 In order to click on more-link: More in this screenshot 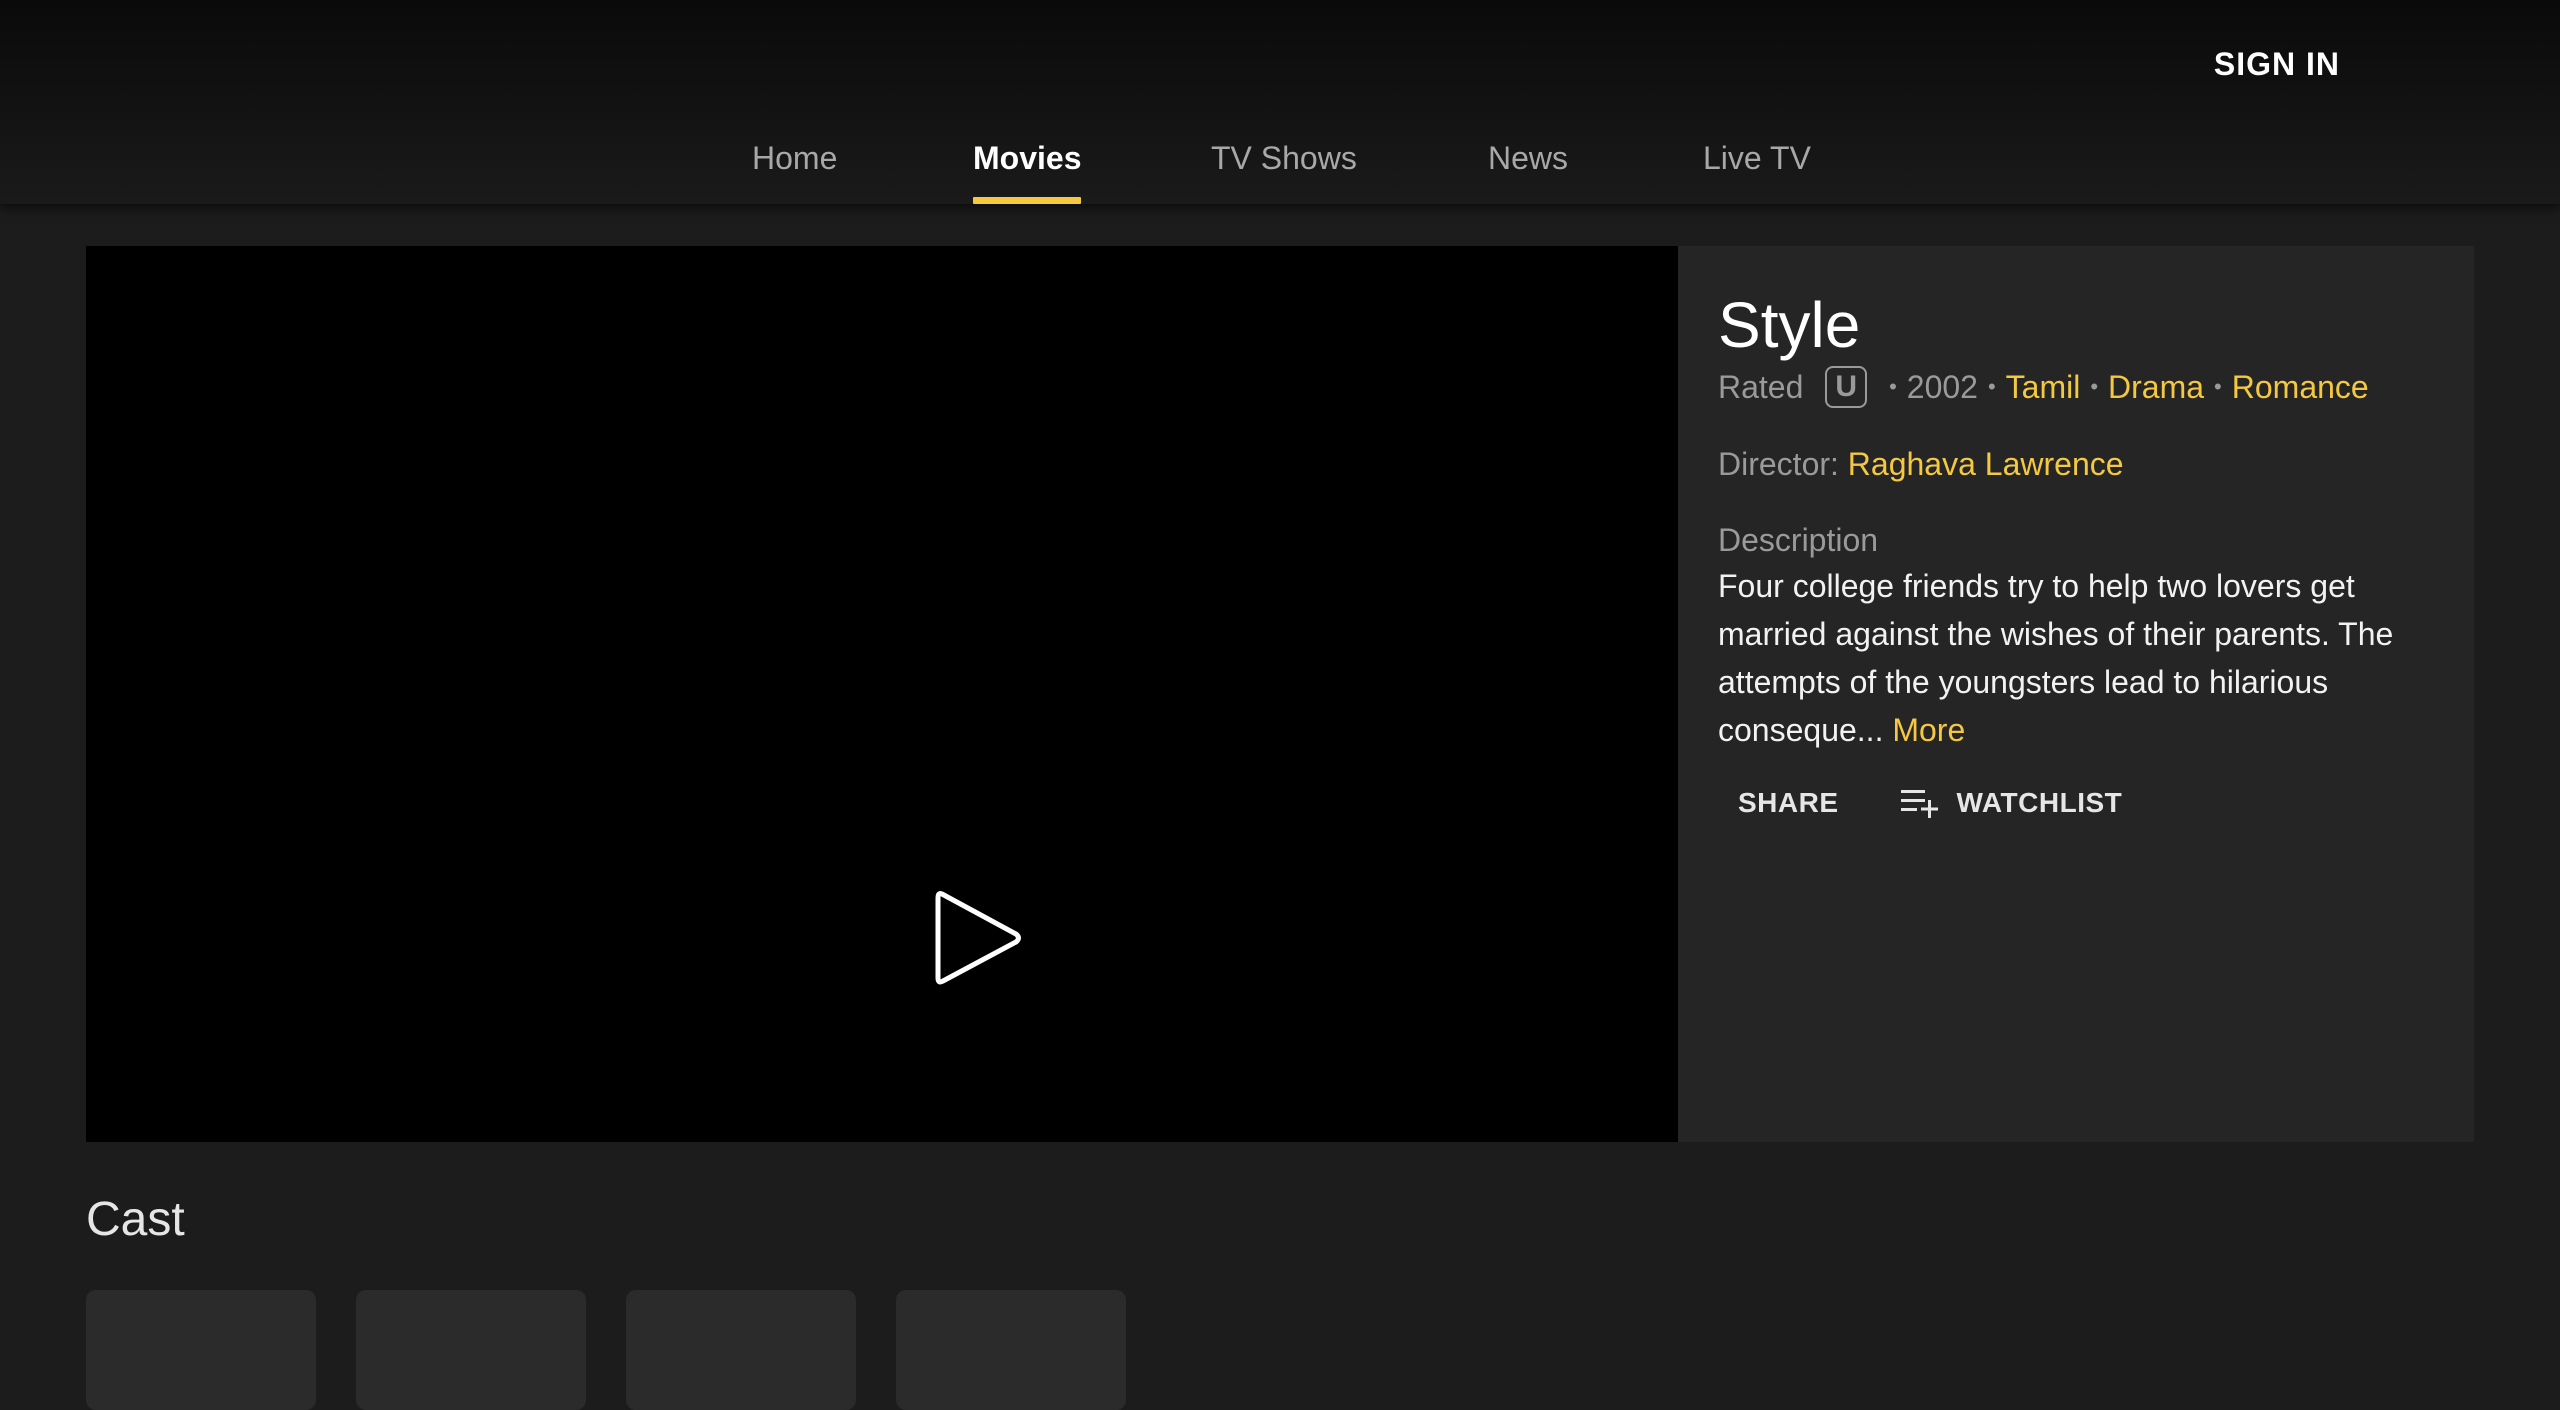, I will do `click(1928, 730)`.